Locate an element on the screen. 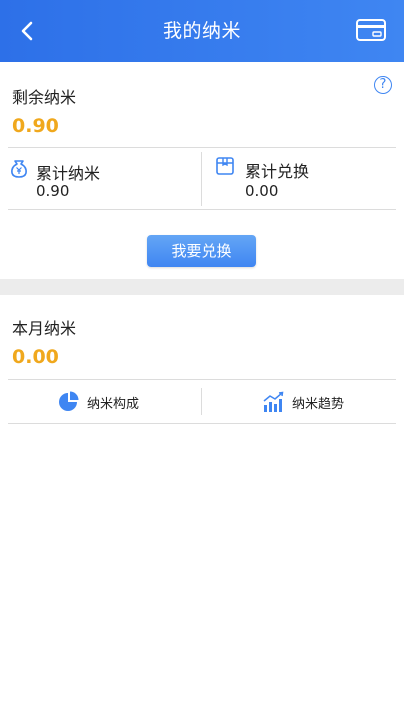 Image resolution: width=404 pixels, height=720 pixels. accumulated-value: 0.90 is located at coordinates (53, 191).